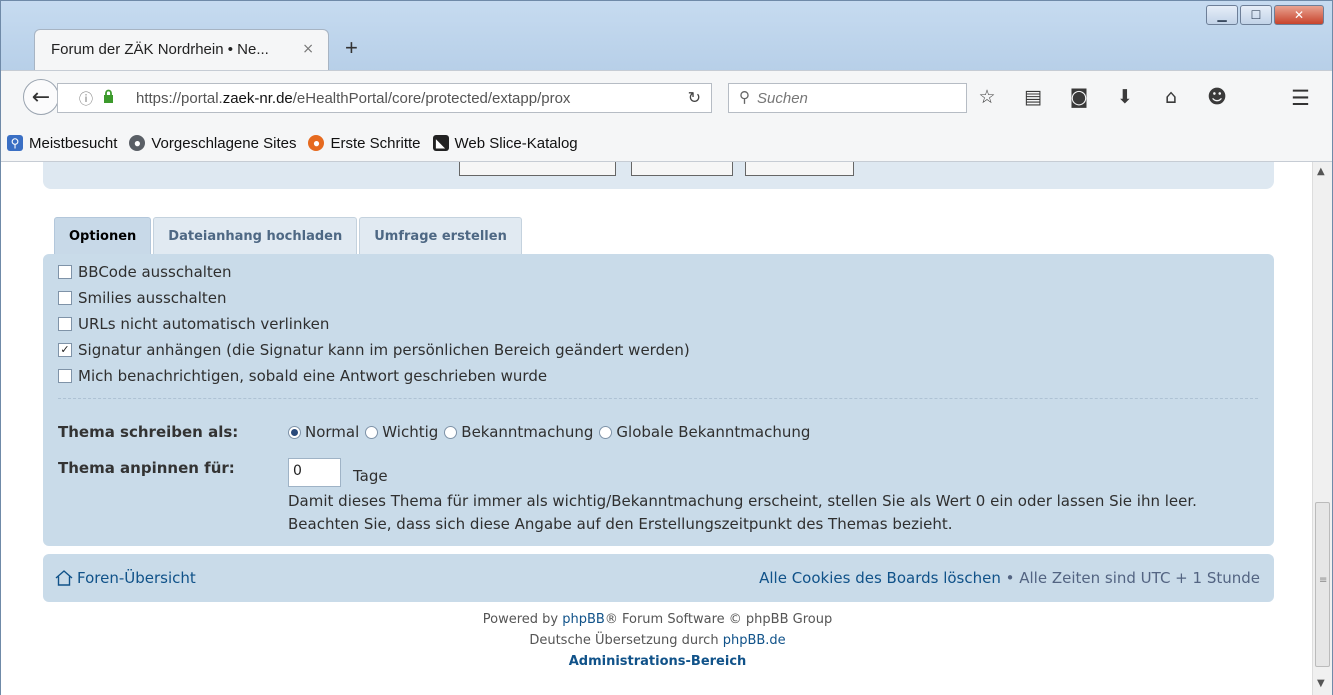  I want to click on admin-line: Administrations-Bereich, so click(657, 661).